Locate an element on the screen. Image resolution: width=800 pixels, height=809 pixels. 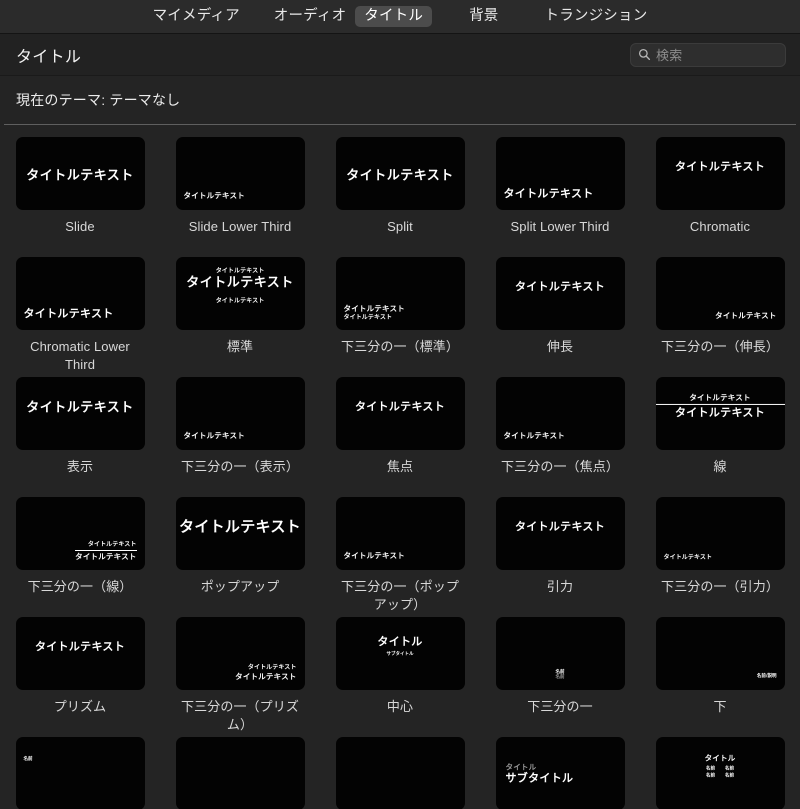
title-template-cell: タイトルテキスト Slide is located at coordinates (80, 197).